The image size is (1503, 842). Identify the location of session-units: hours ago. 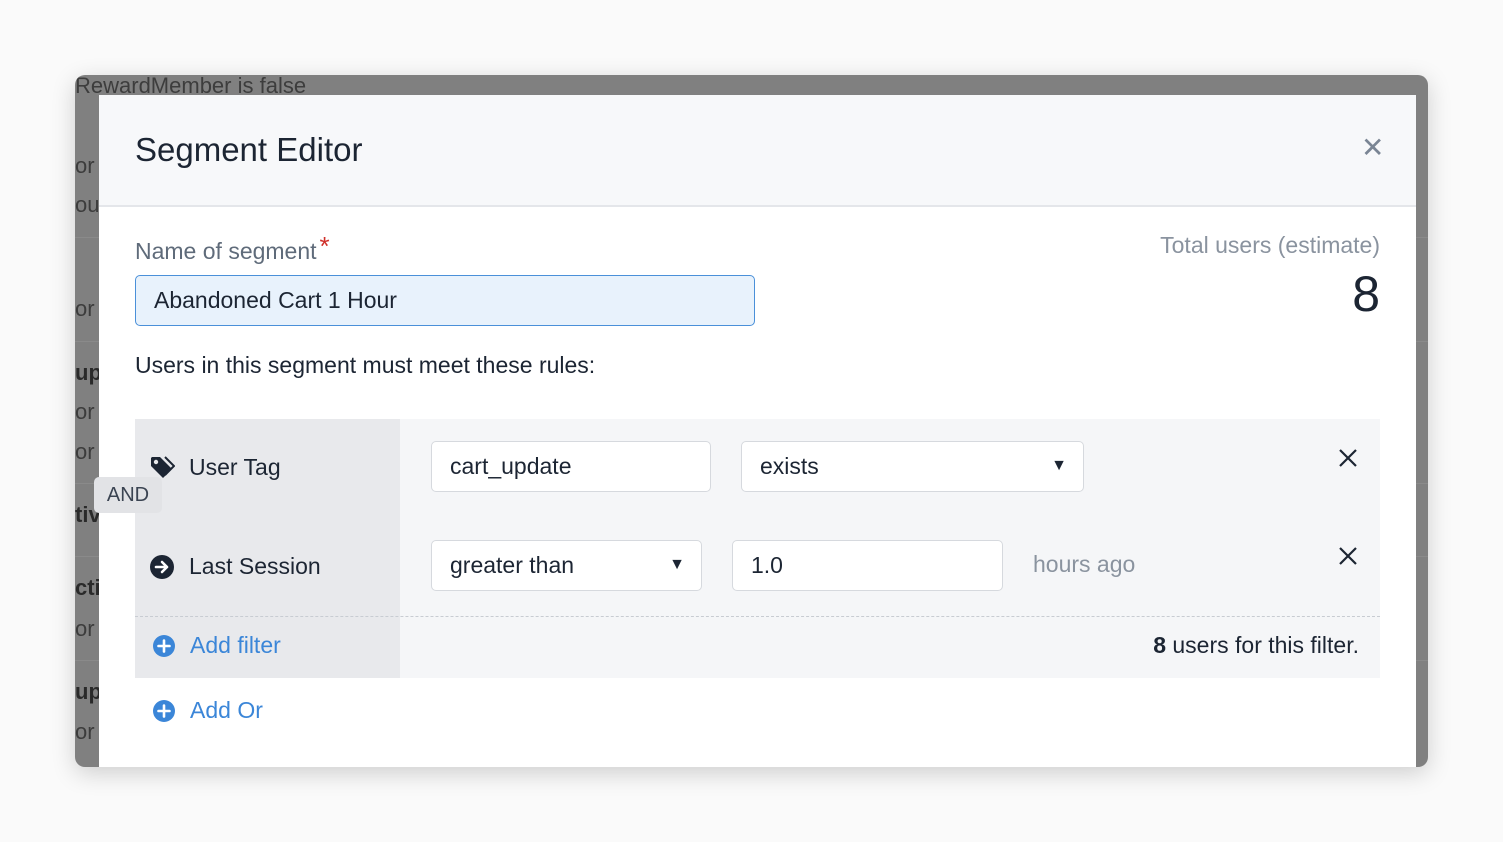
(1084, 564).